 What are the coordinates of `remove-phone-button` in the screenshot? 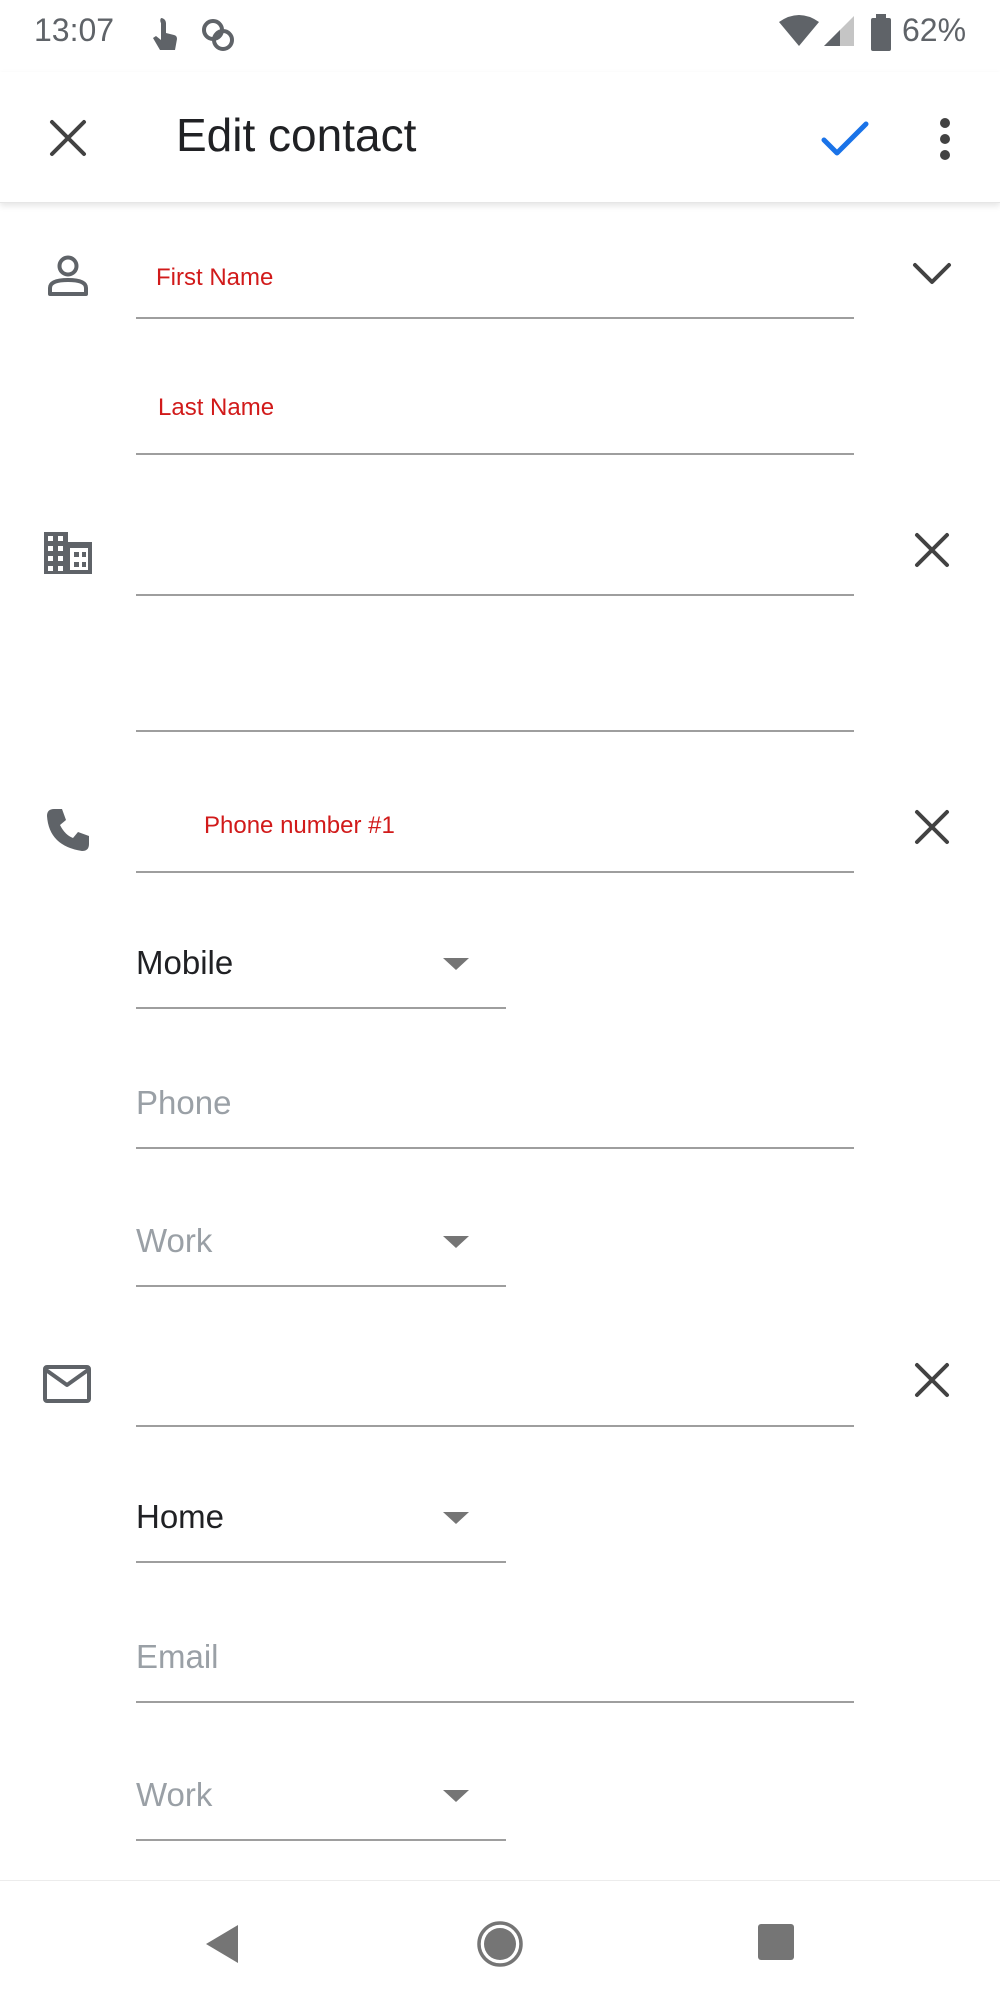 It's located at (932, 827).